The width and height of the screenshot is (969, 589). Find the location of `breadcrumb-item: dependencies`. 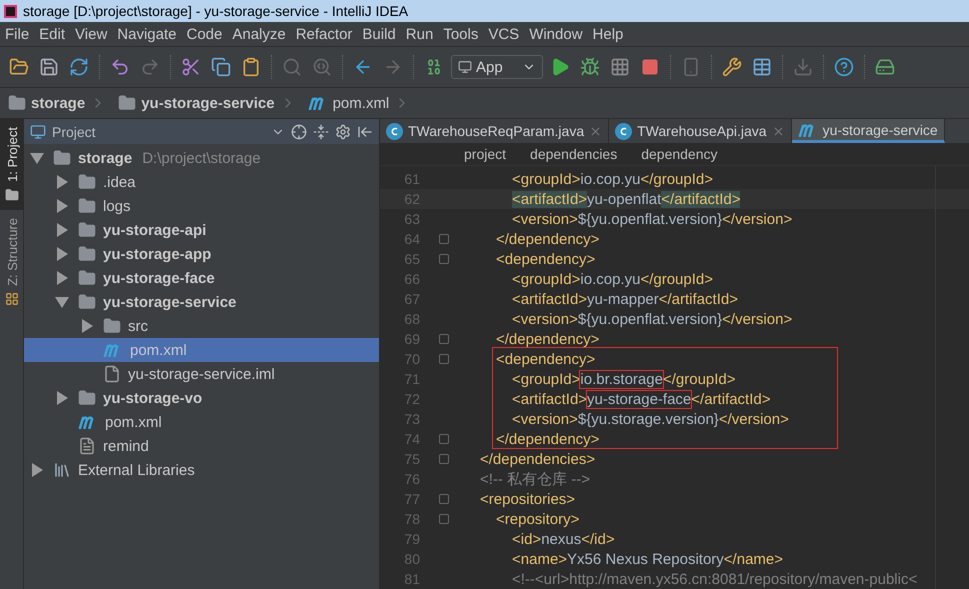

breadcrumb-item: dependencies is located at coordinates (574, 154).